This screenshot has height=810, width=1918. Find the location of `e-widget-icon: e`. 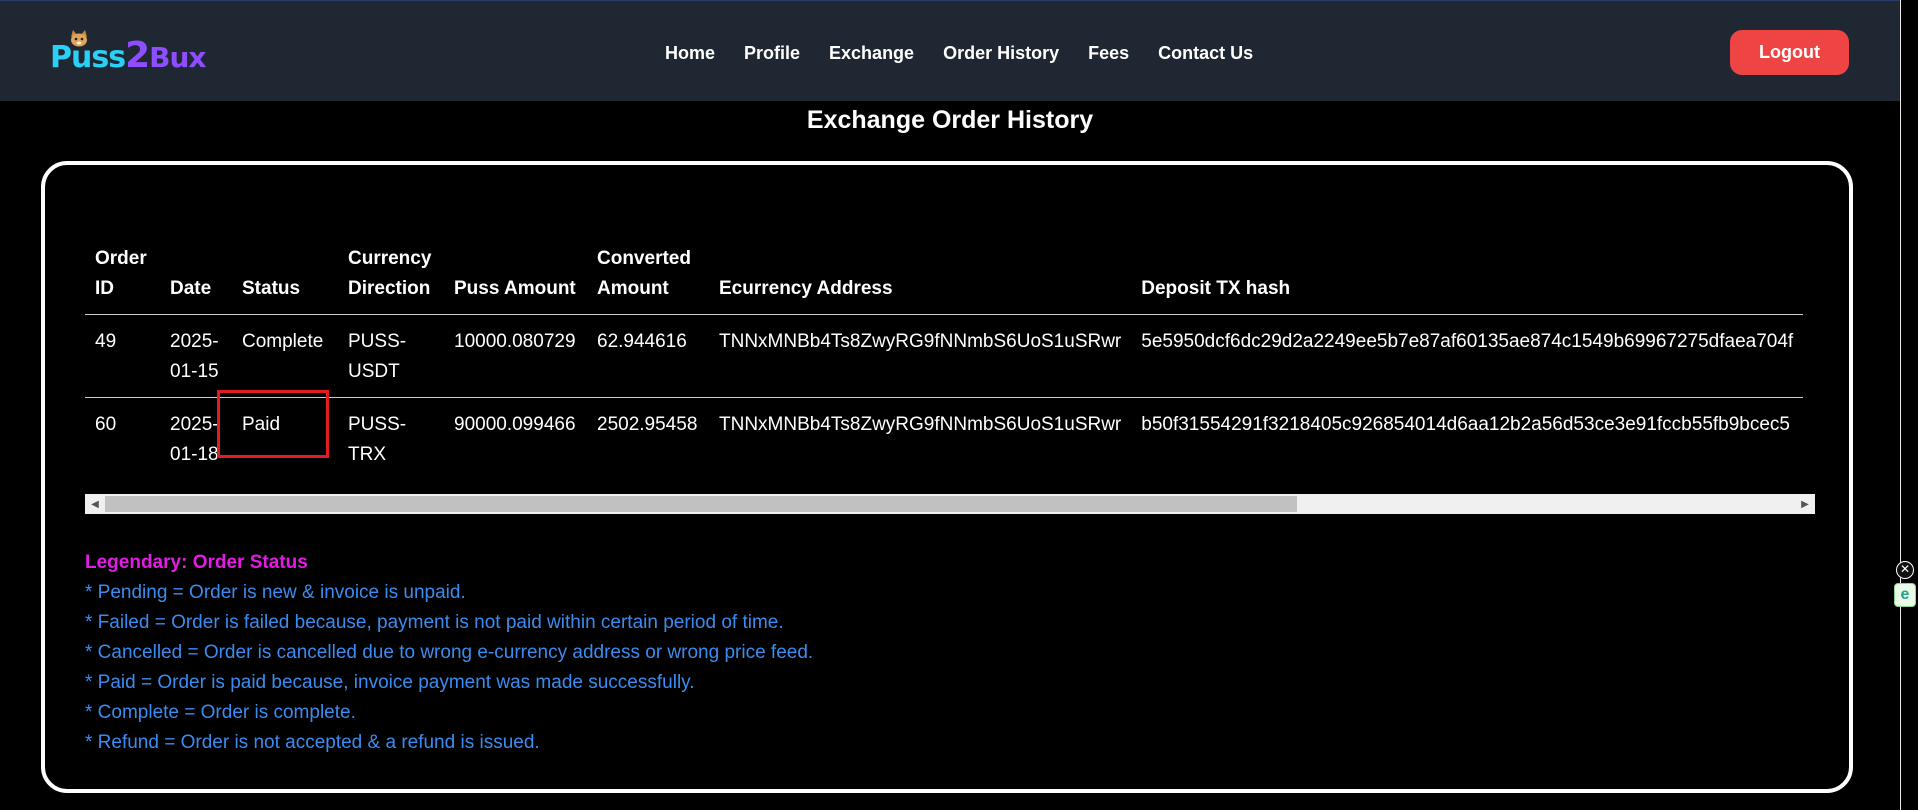

e-widget-icon: e is located at coordinates (1905, 595).